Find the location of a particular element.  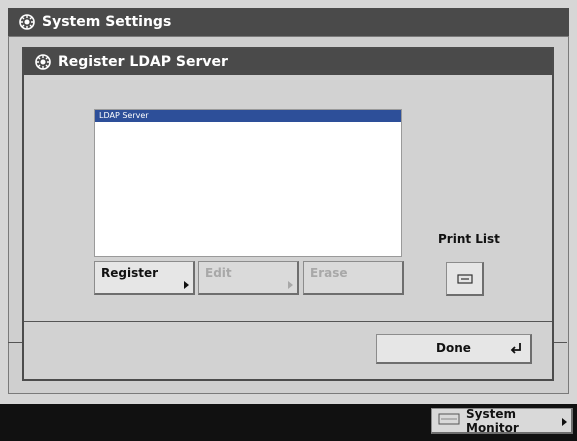

print-list-button is located at coordinates (465, 279).